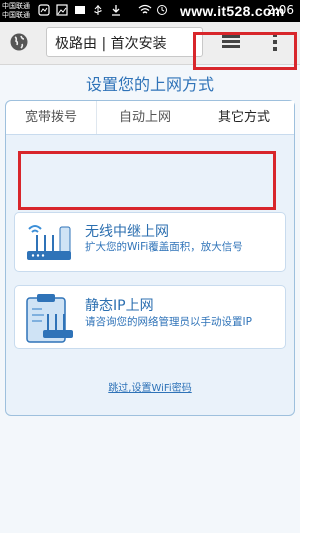 This screenshot has height=533, width=320. I want to click on globe-icon, so click(19, 42).